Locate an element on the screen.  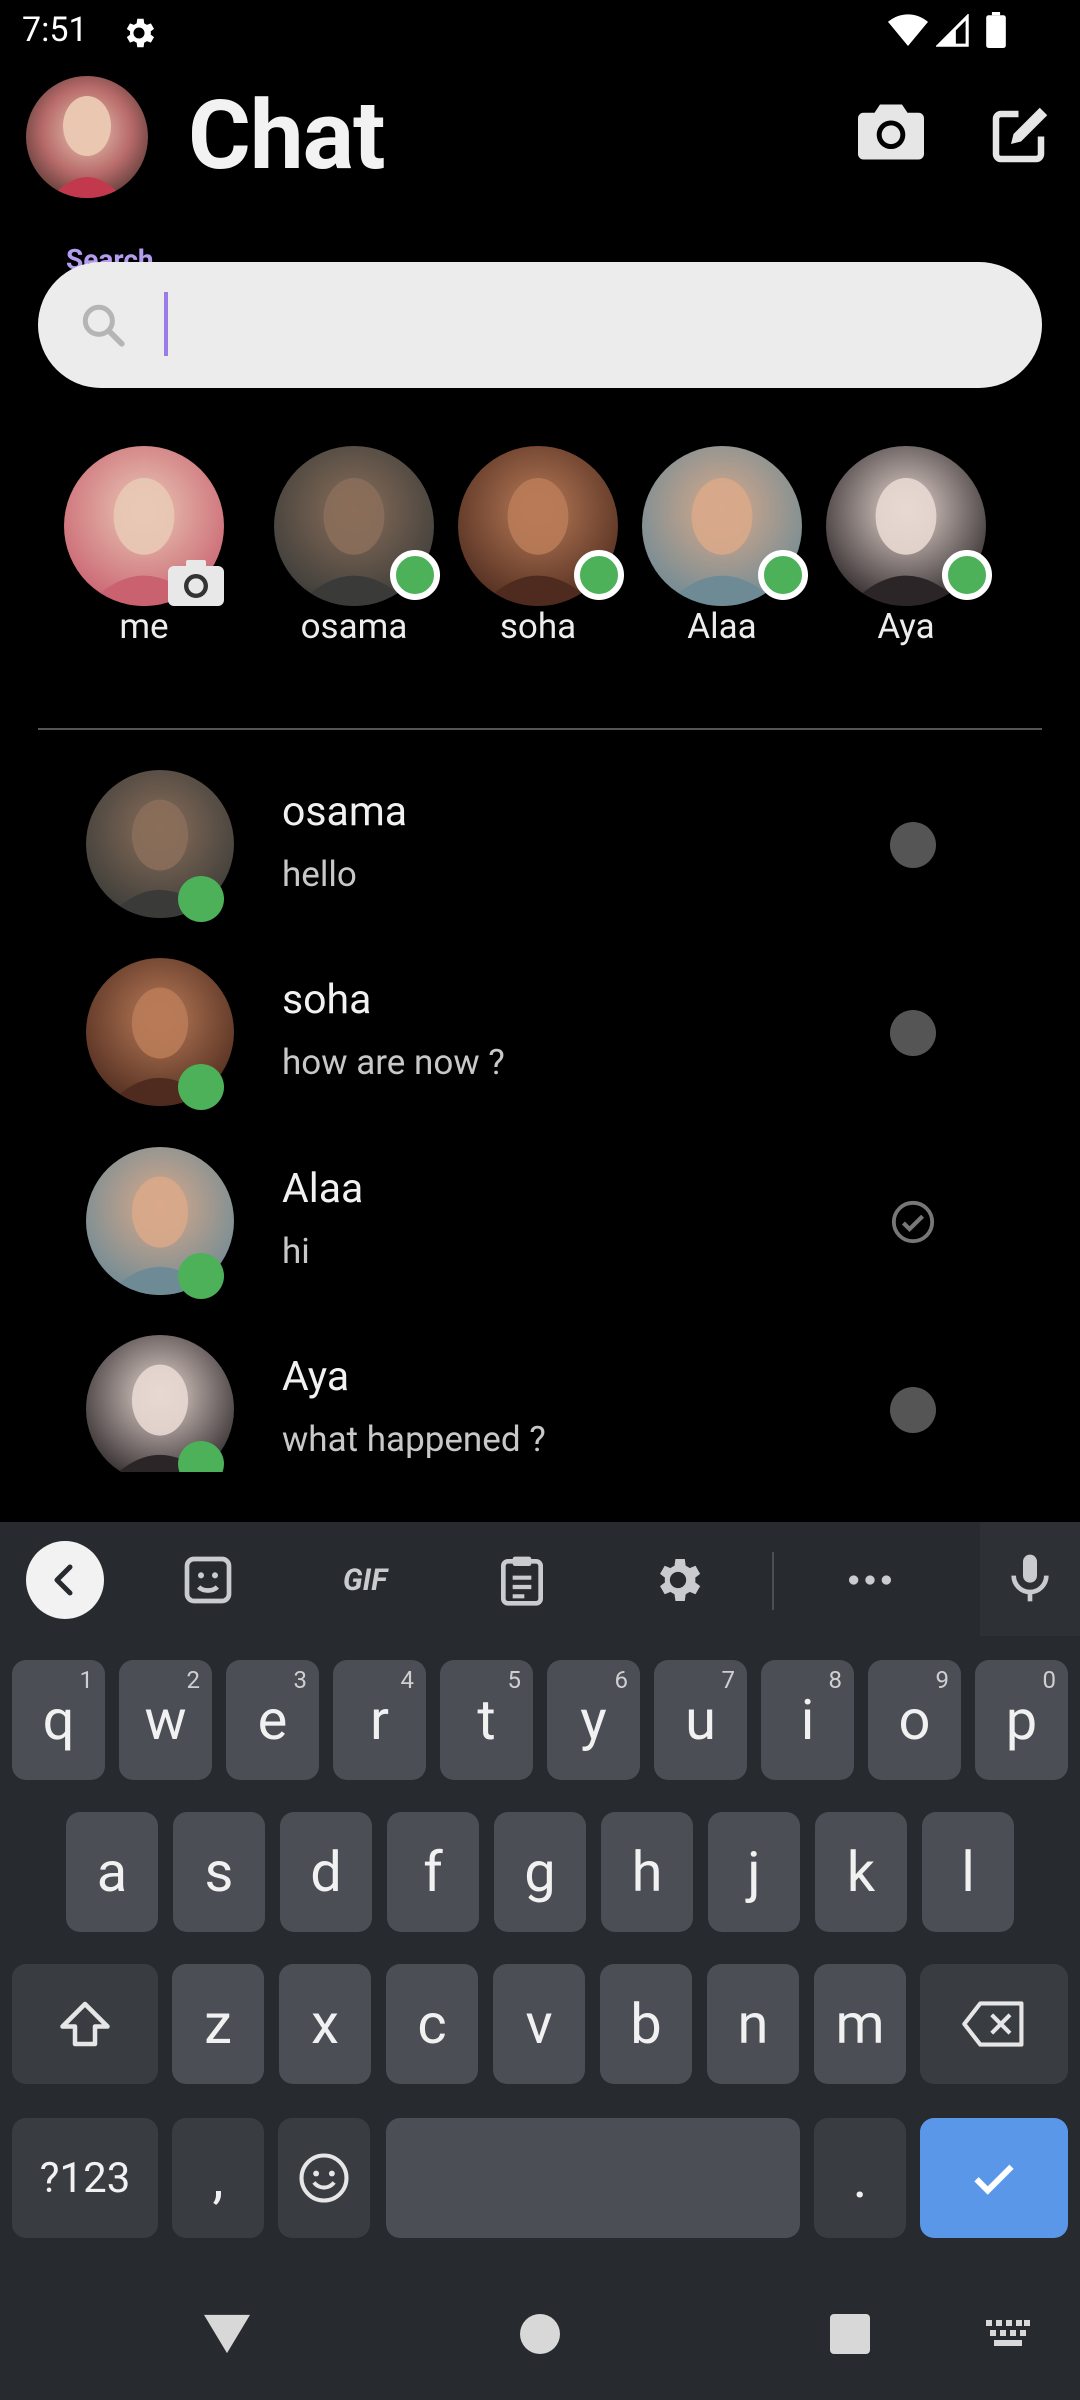
key-h: h is located at coordinates (647, 1872).